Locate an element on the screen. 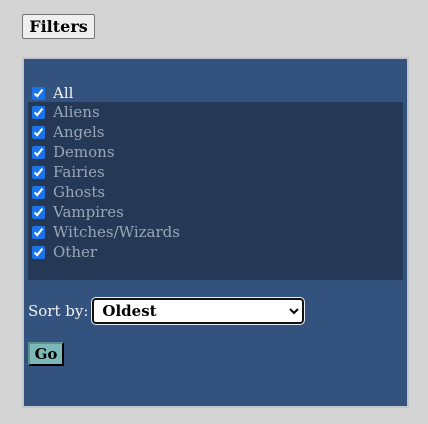 The height and width of the screenshot is (424, 428). fairies-checkbox is located at coordinates (38, 172).